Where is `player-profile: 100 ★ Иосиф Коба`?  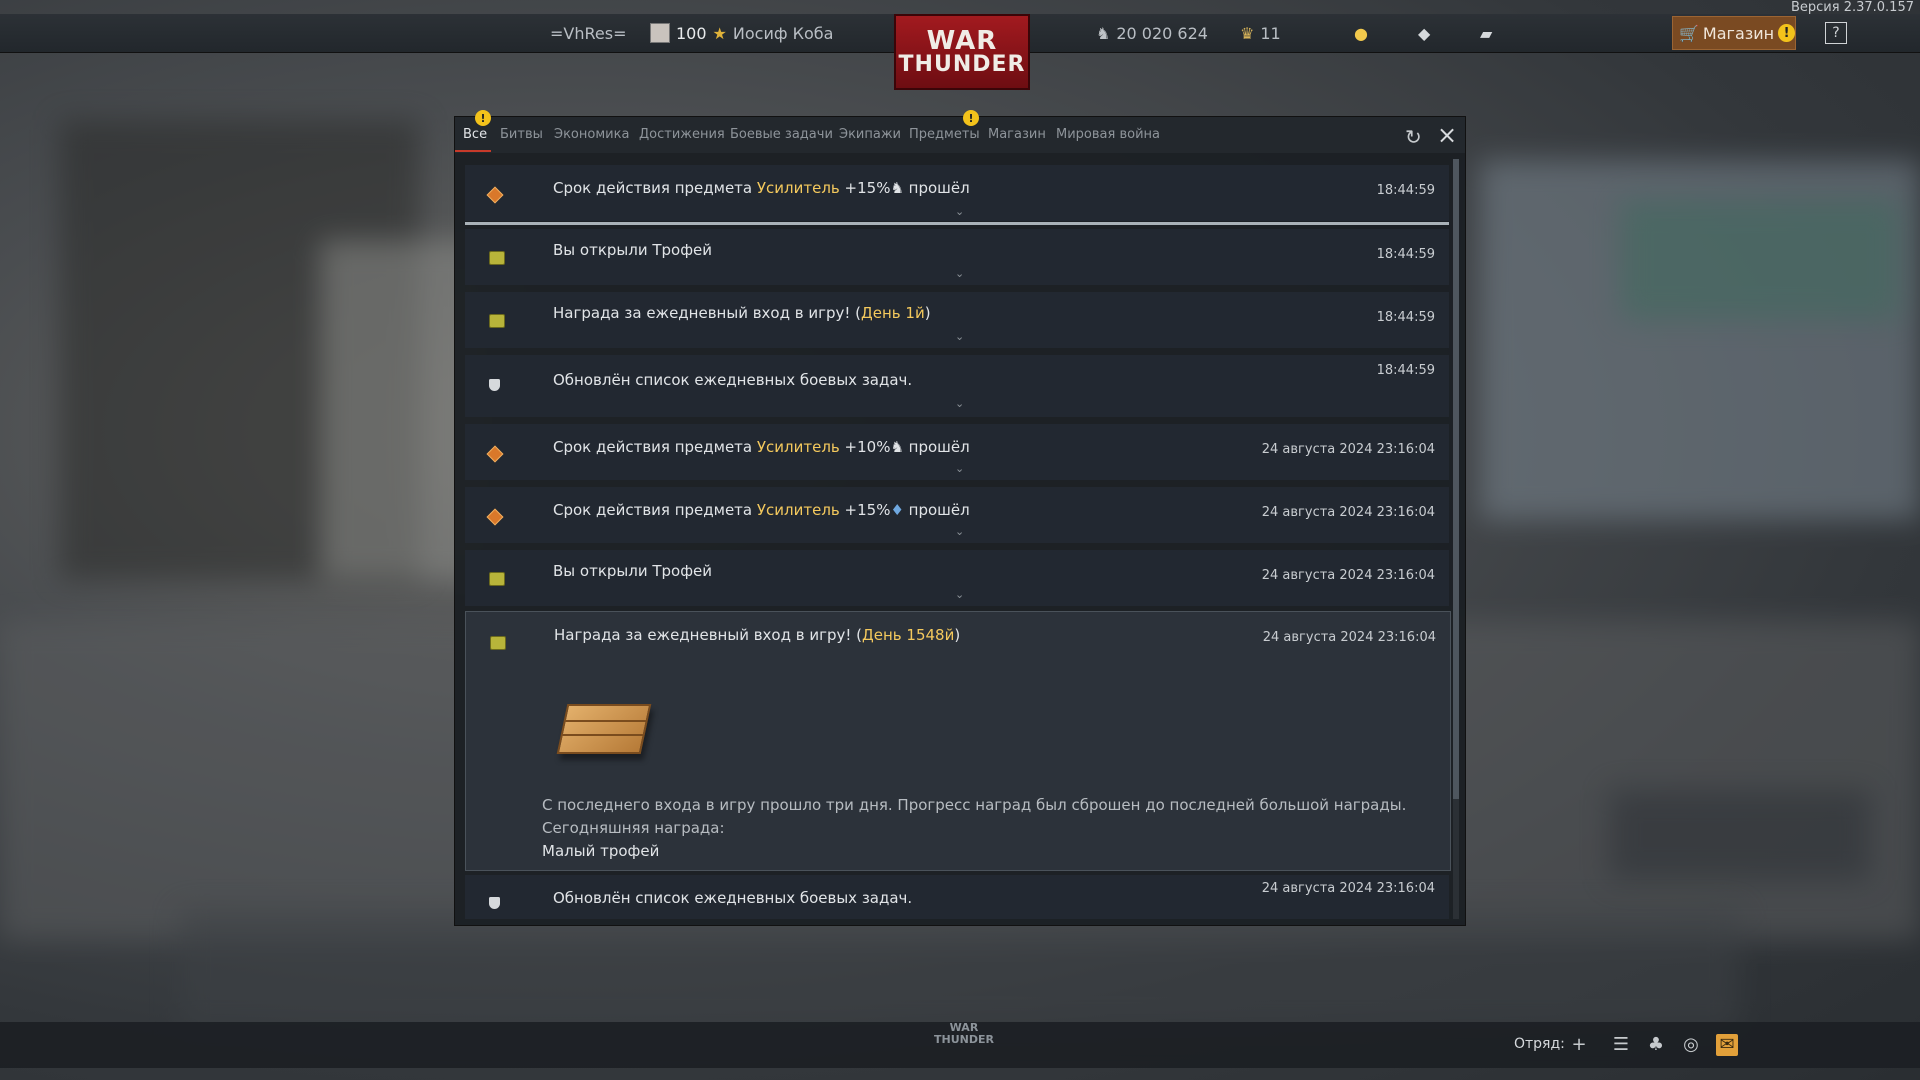
player-profile: 100 ★ Иосиф Коба is located at coordinates (741, 33).